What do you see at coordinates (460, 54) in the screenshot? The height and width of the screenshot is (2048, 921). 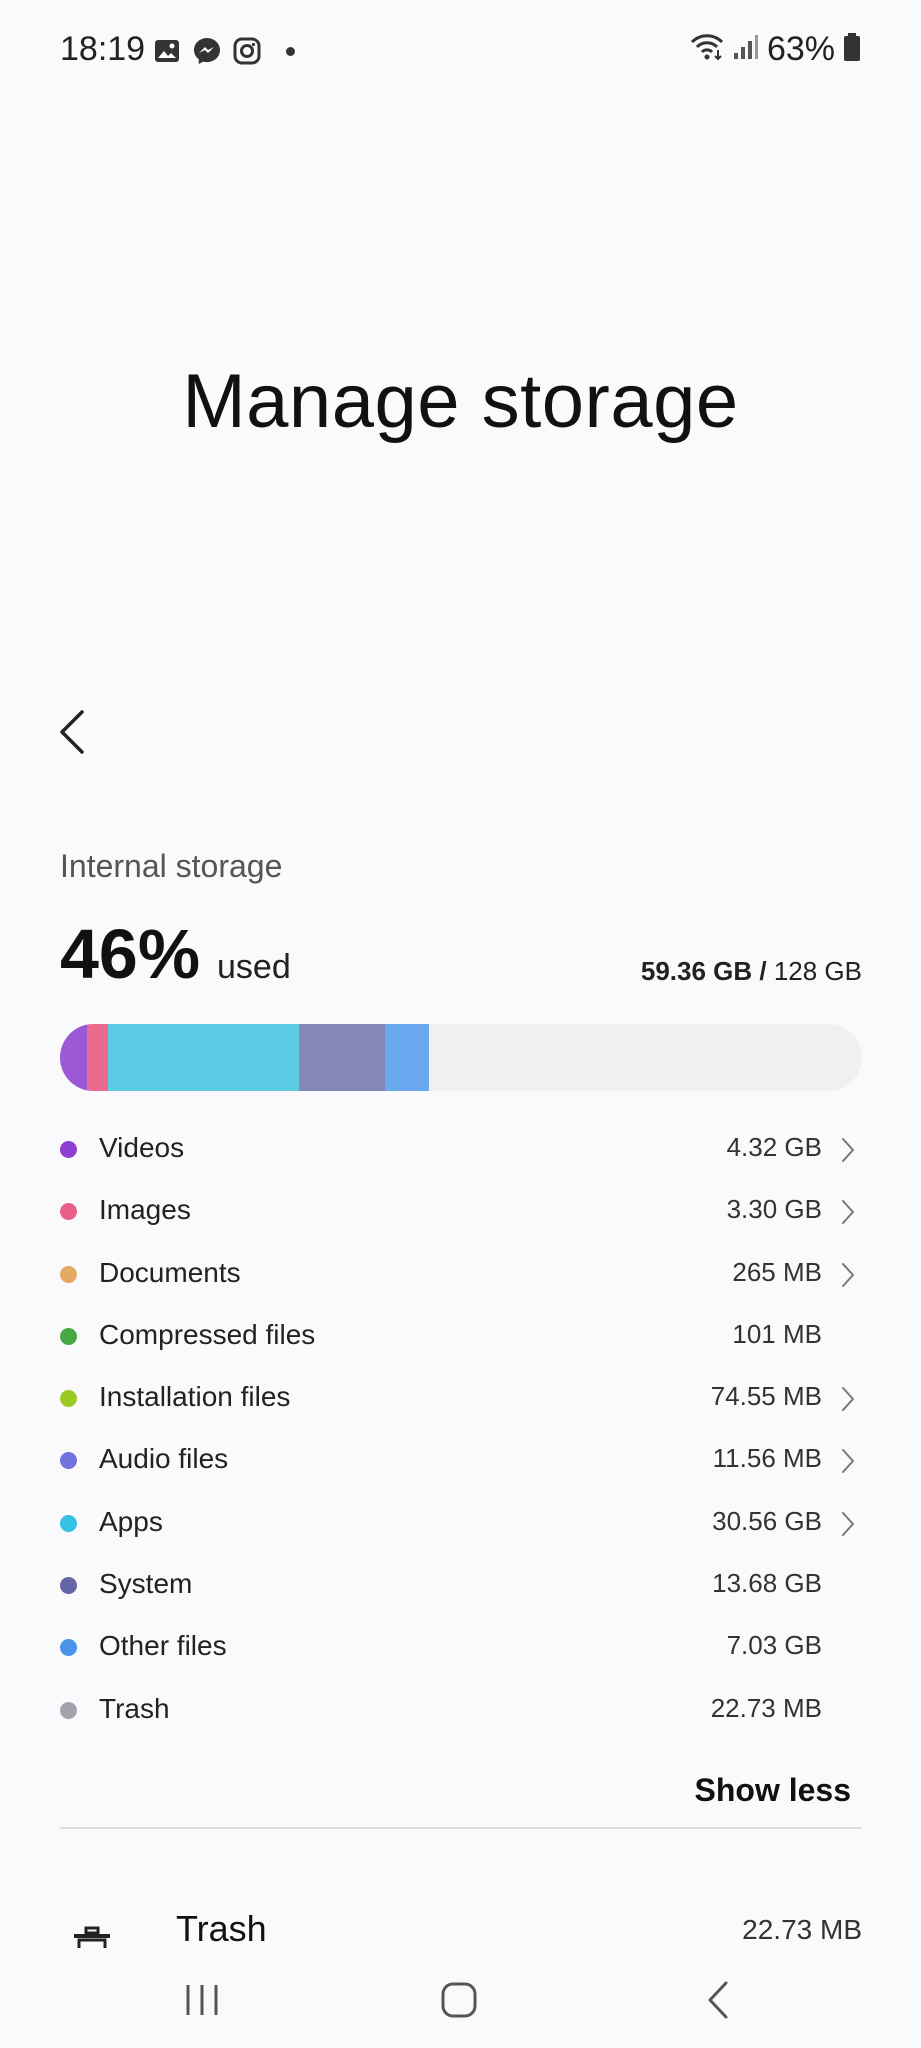 I see `status-bar: 18:19 63%` at bounding box center [460, 54].